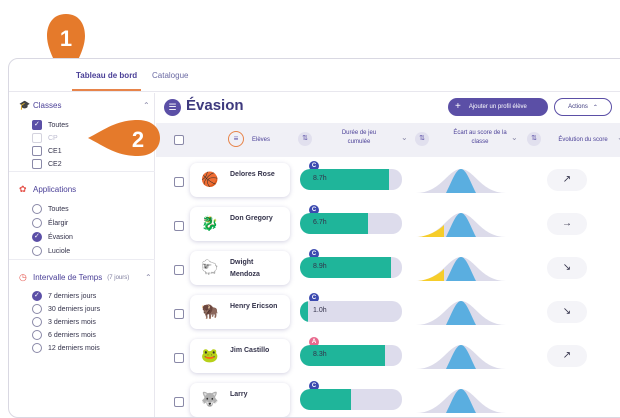  What do you see at coordinates (64, 322) in the screenshot?
I see `radio-option: 3 derniers mois` at bounding box center [64, 322].